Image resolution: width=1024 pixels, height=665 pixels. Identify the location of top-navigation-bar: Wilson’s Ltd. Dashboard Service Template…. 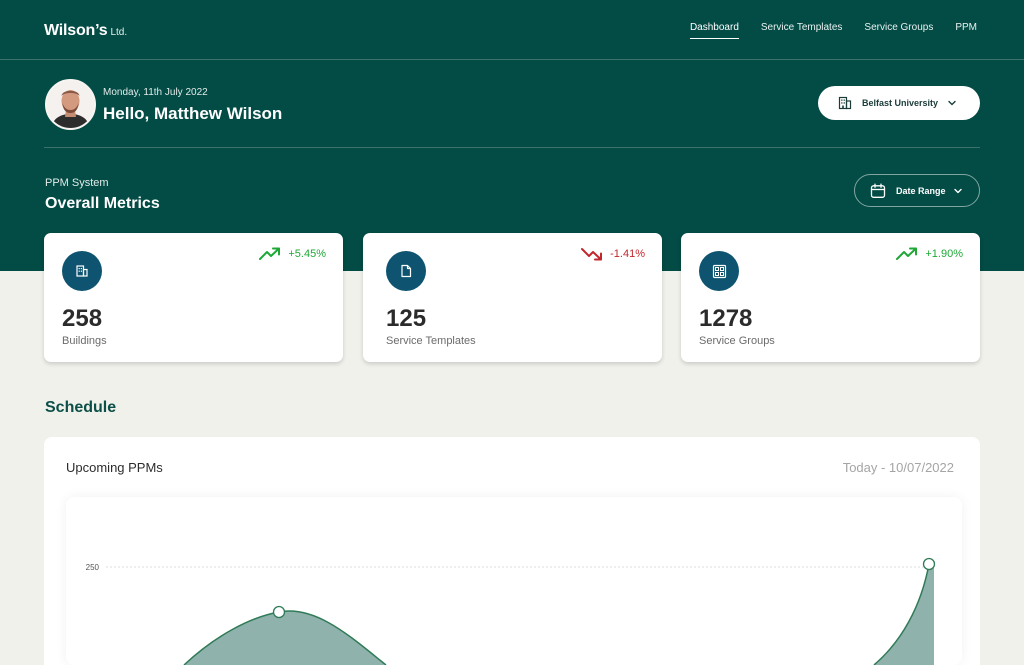
(512, 30).